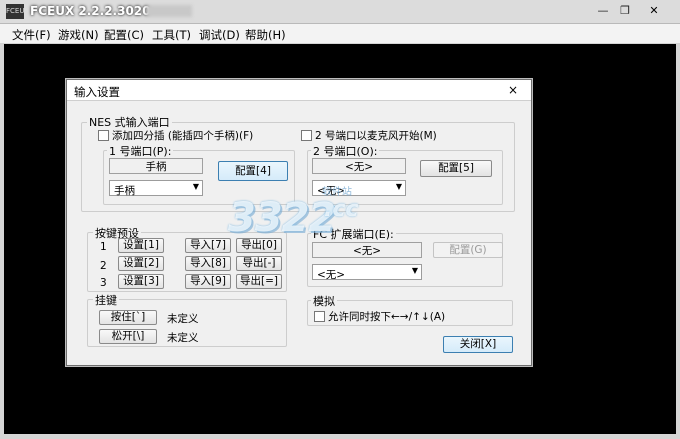 This screenshot has height=439, width=680. I want to click on preset-3-set-button: 设置[3], so click(141, 281).